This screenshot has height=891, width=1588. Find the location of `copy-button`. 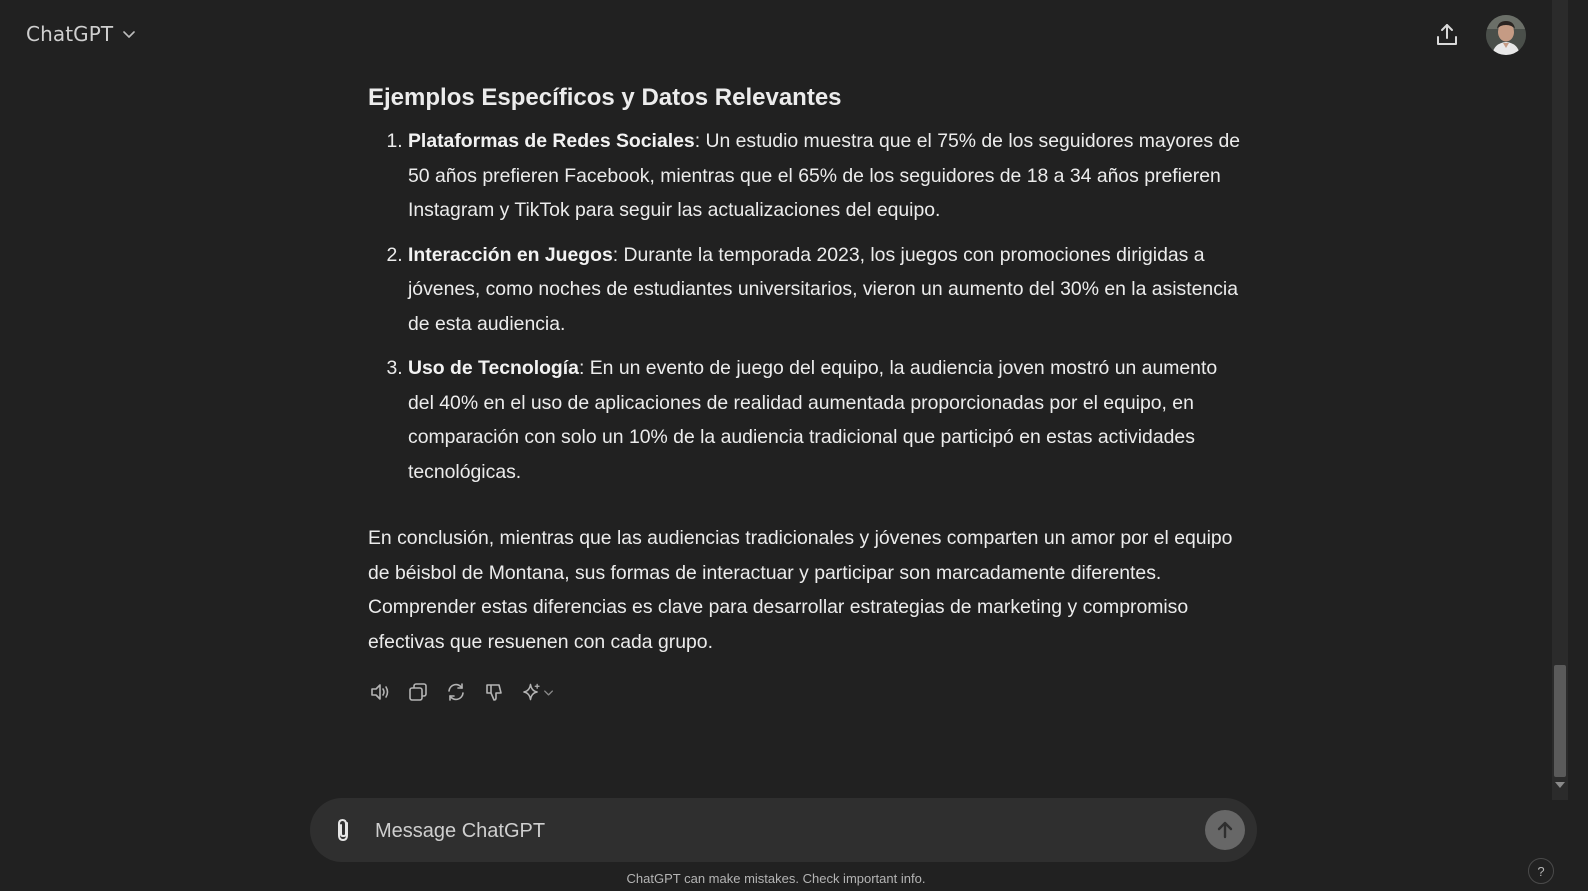

copy-button is located at coordinates (418, 692).